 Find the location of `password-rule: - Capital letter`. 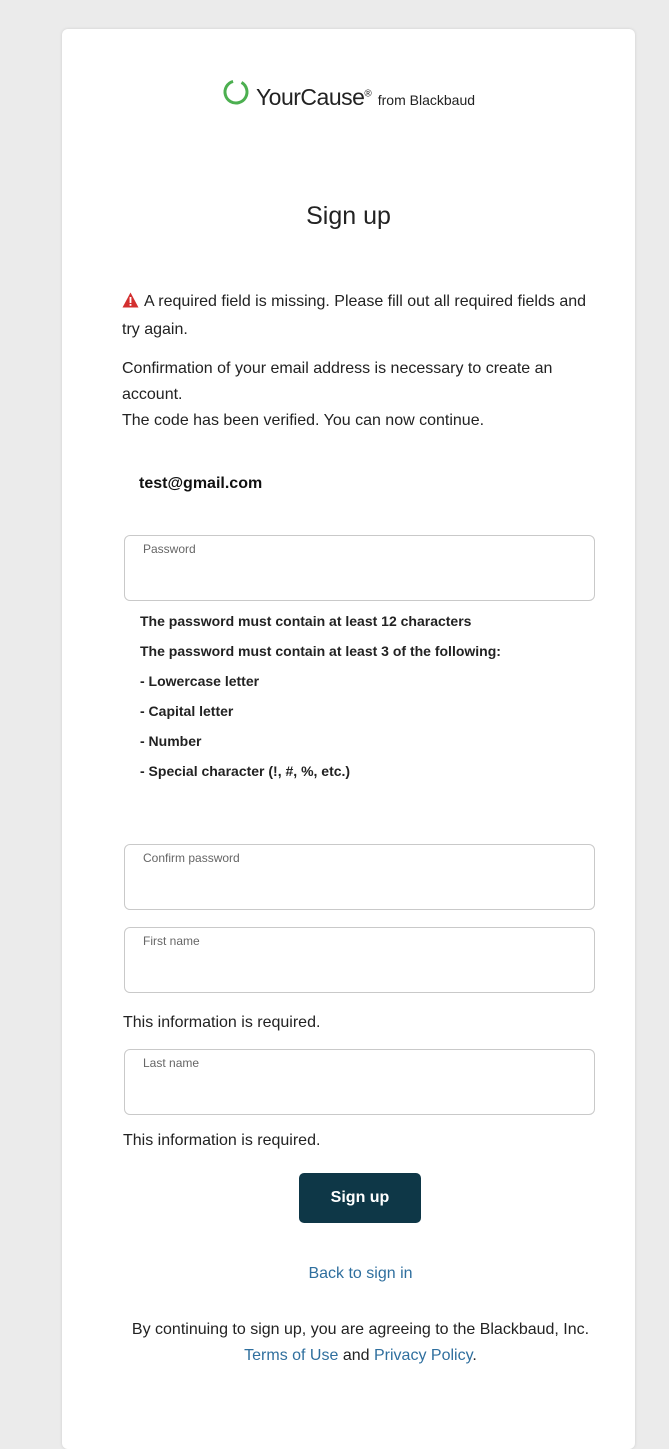

password-rule: - Capital letter is located at coordinates (187, 711).